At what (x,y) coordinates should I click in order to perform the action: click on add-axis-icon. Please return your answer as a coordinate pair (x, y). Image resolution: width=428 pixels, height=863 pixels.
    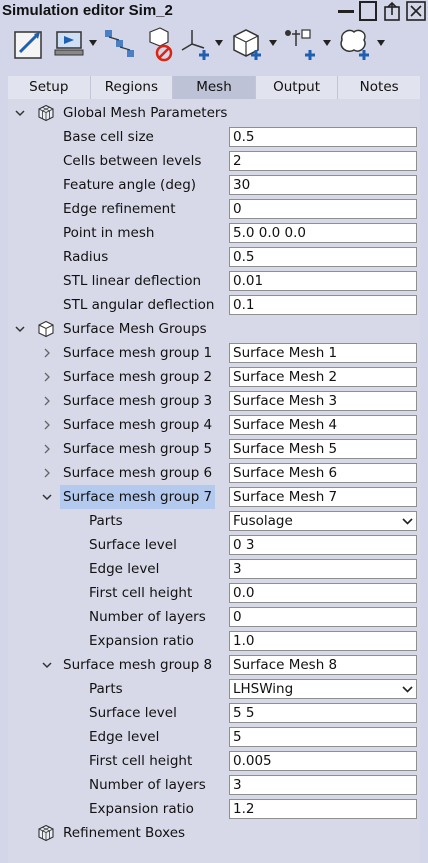
    Looking at the image, I should click on (197, 44).